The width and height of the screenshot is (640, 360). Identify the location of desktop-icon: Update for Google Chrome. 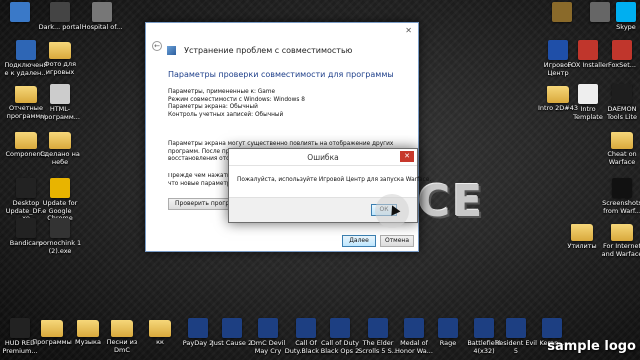
(60, 200).